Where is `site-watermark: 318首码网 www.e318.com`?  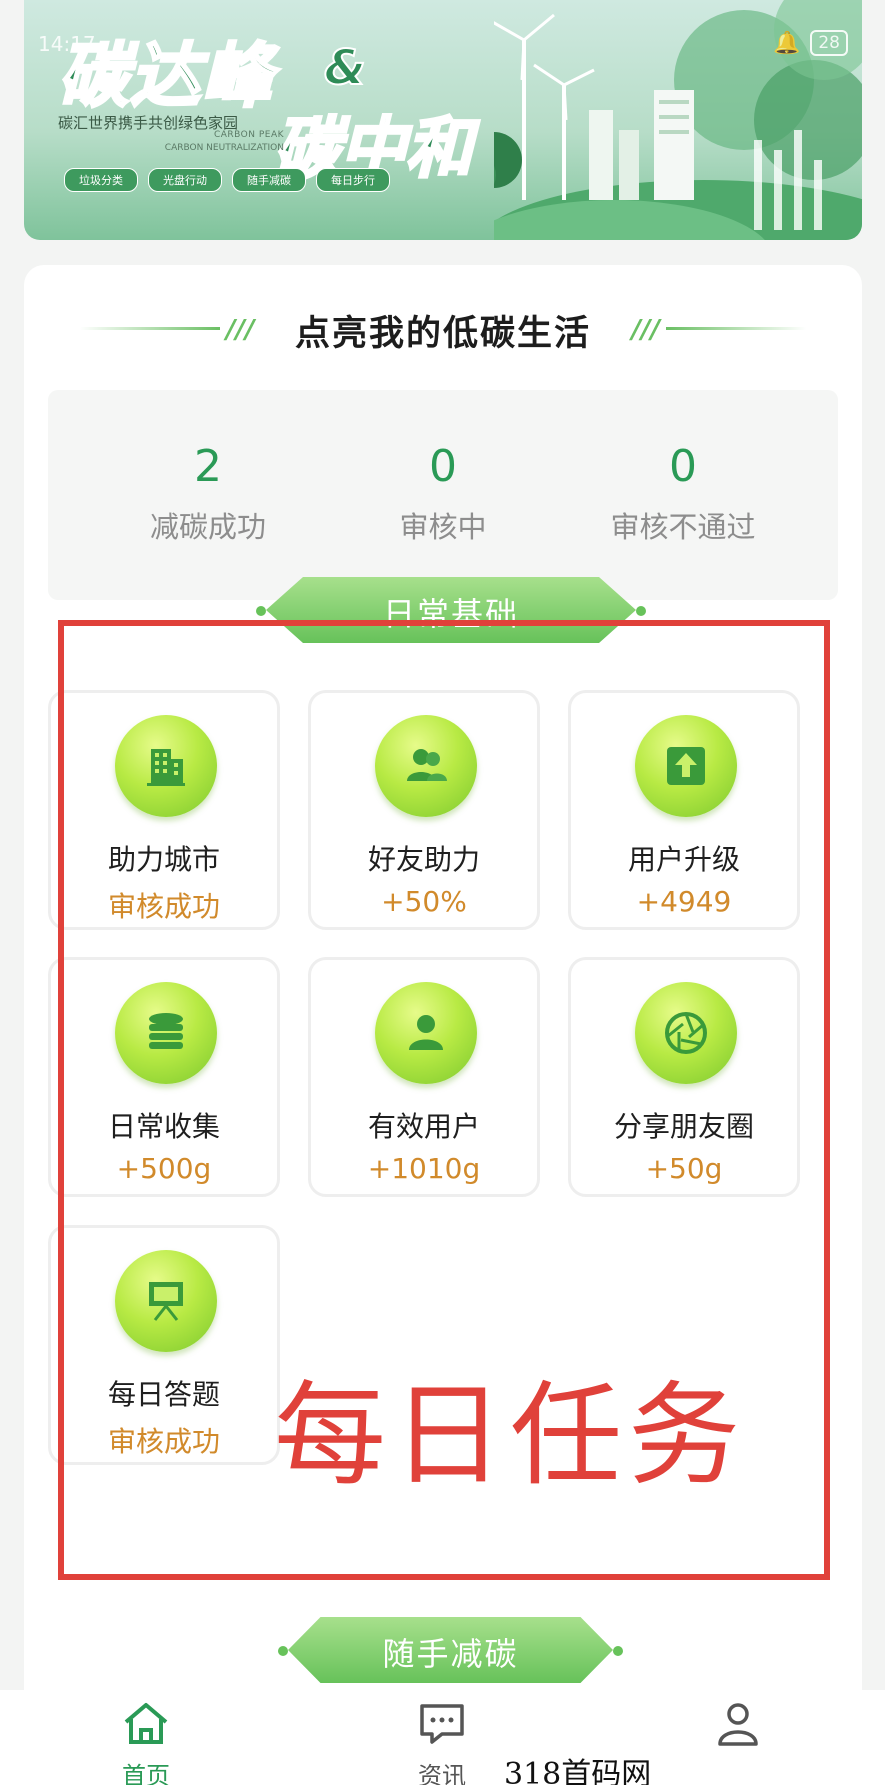
site-watermark: 318首码网 www.e318.com is located at coordinates (691, 1767).